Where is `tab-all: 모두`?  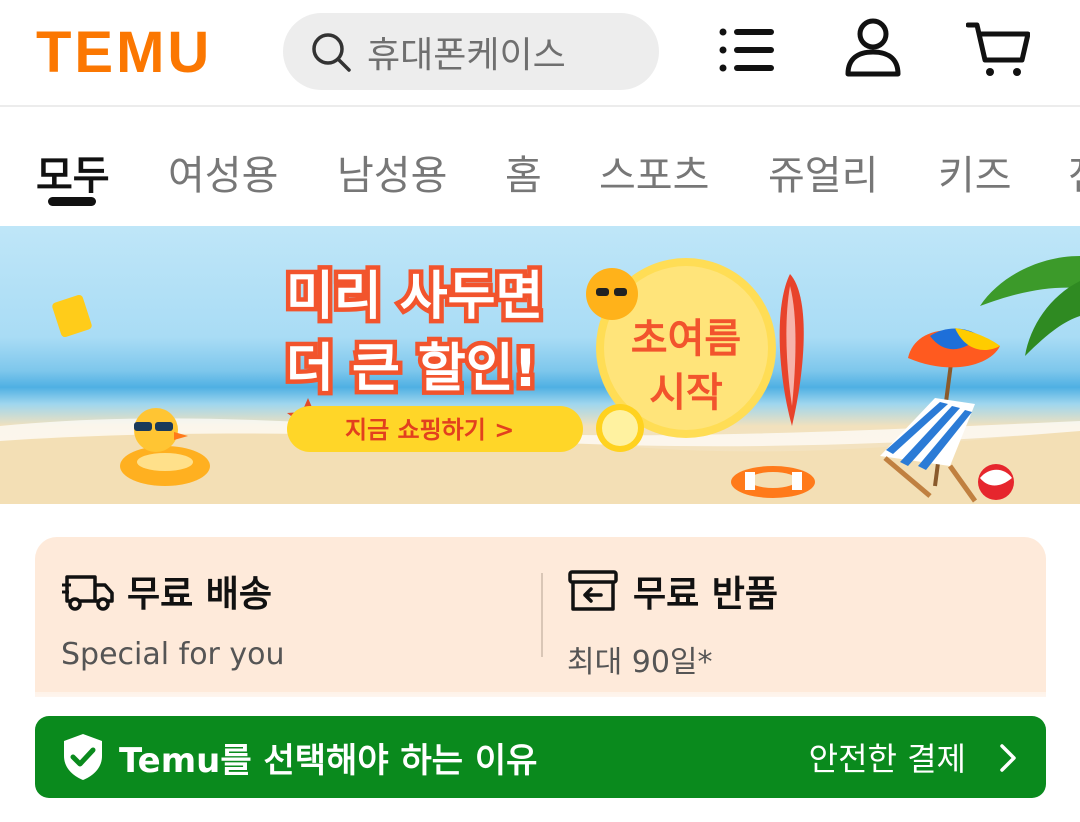 tab-all: 모두 is located at coordinates (73, 172).